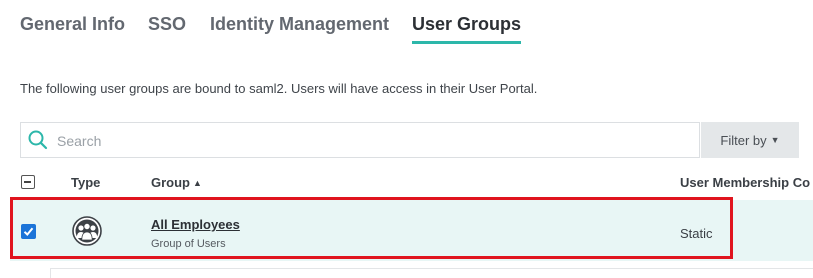 The width and height of the screenshot is (813, 278). What do you see at coordinates (28, 182) in the screenshot?
I see `select-all-checkbox` at bounding box center [28, 182].